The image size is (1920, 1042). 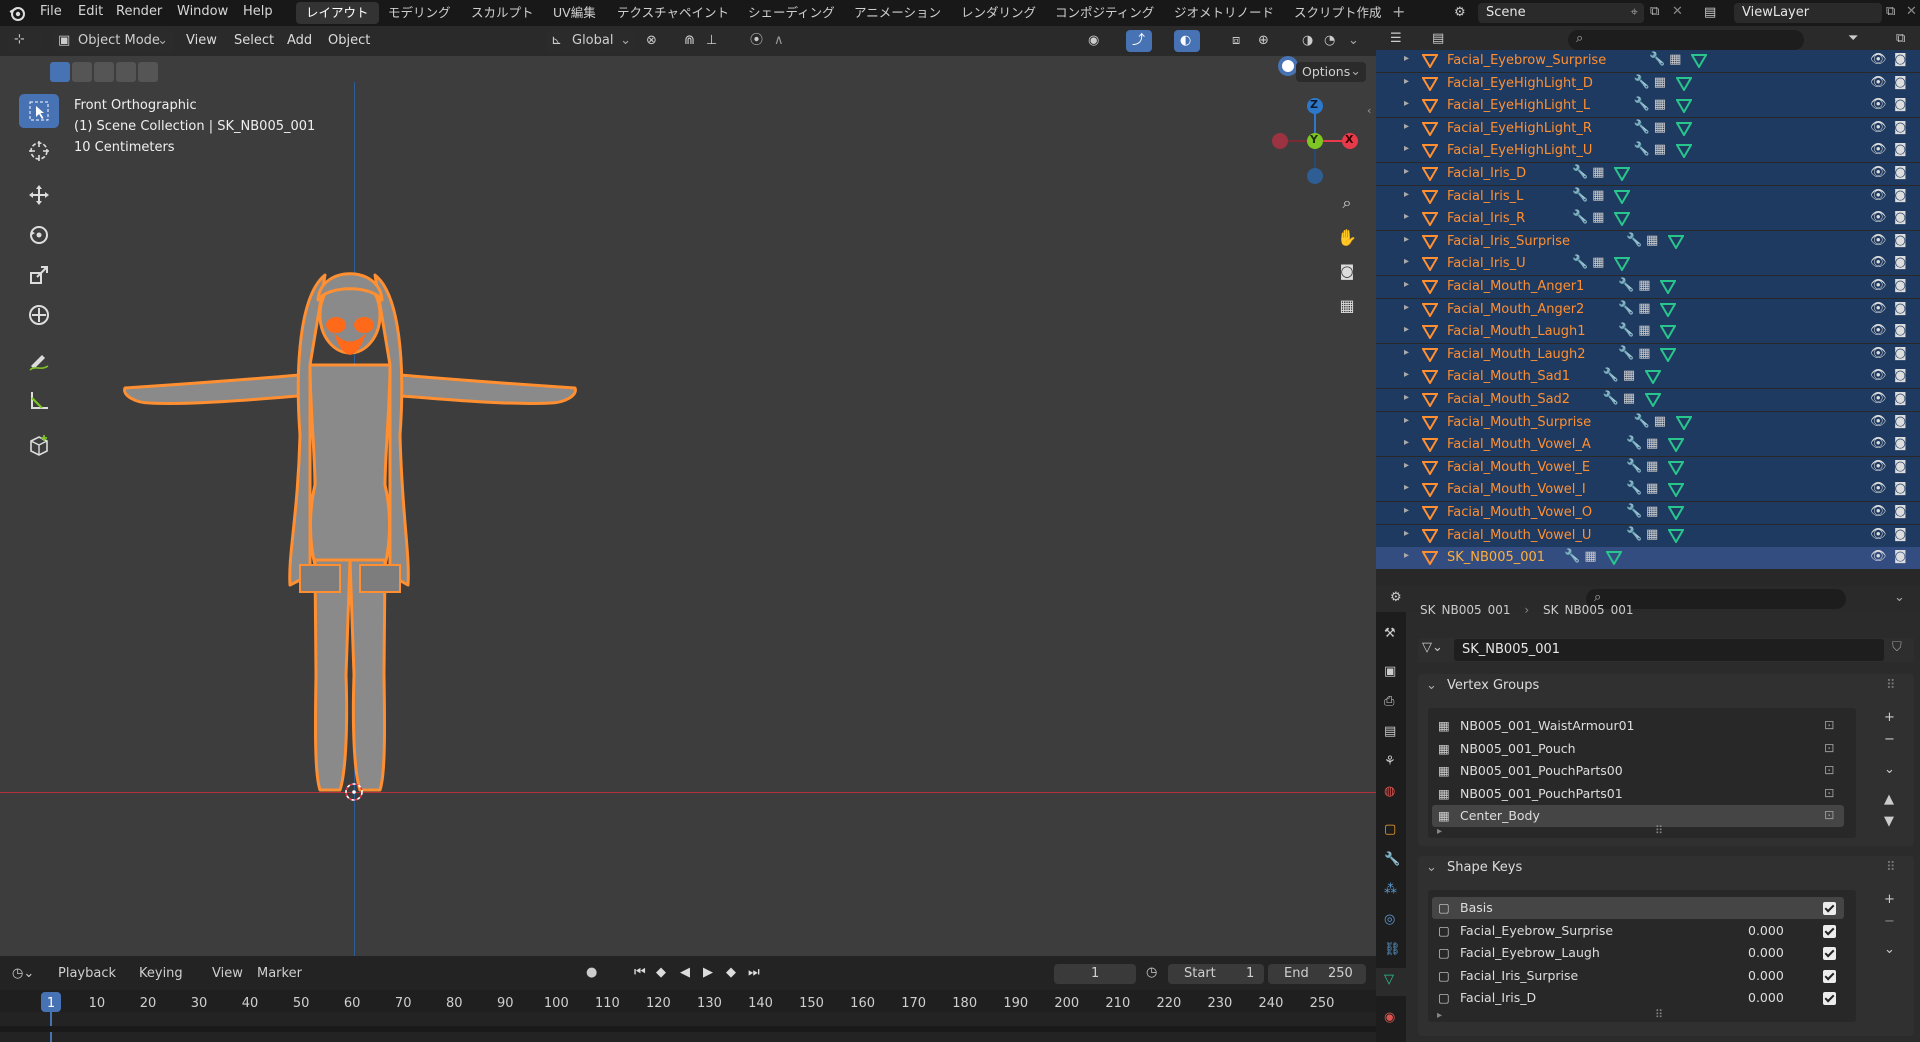 What do you see at coordinates (39, 235) in the screenshot?
I see `rotate-tool` at bounding box center [39, 235].